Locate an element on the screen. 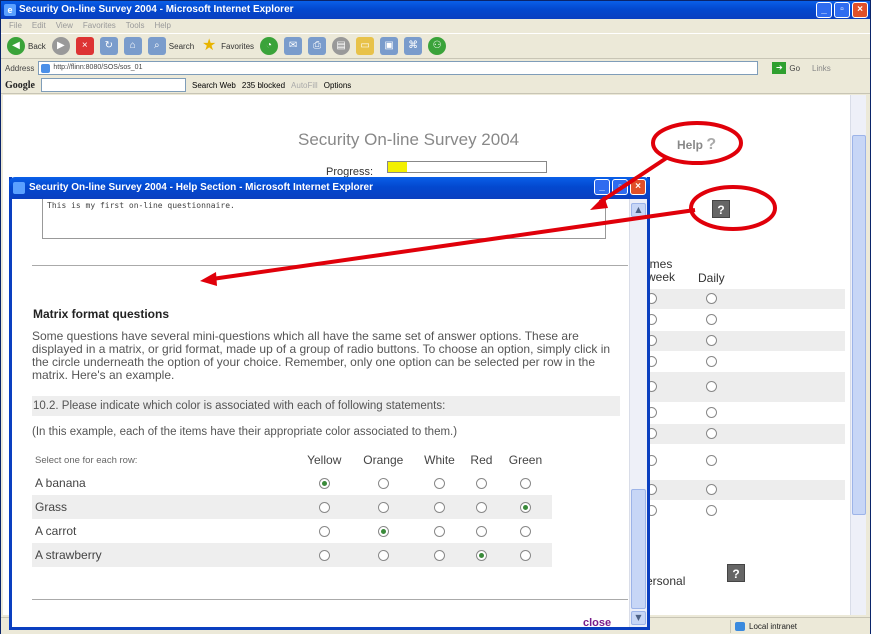 The image size is (871, 634). menu-view: View is located at coordinates (64, 26).